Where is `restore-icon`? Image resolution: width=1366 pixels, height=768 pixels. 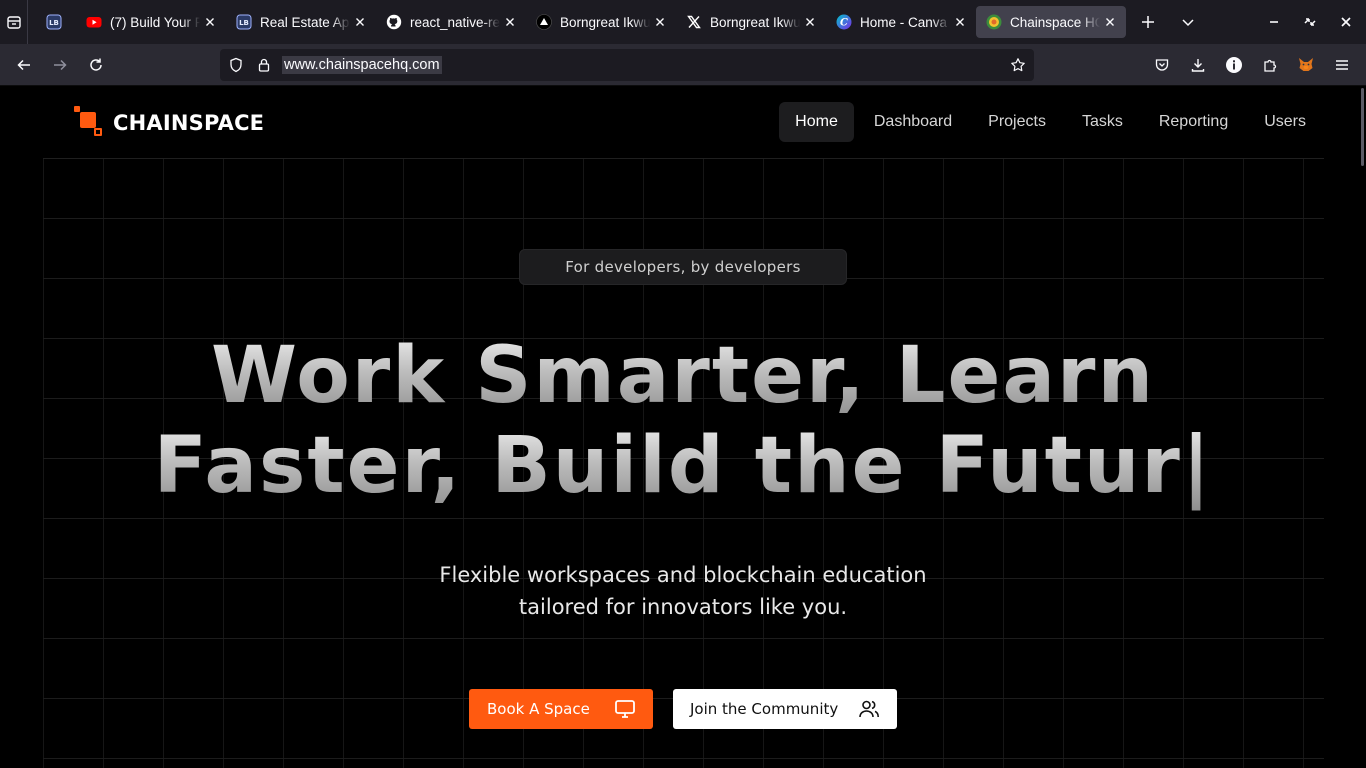
restore-icon is located at coordinates (1310, 22).